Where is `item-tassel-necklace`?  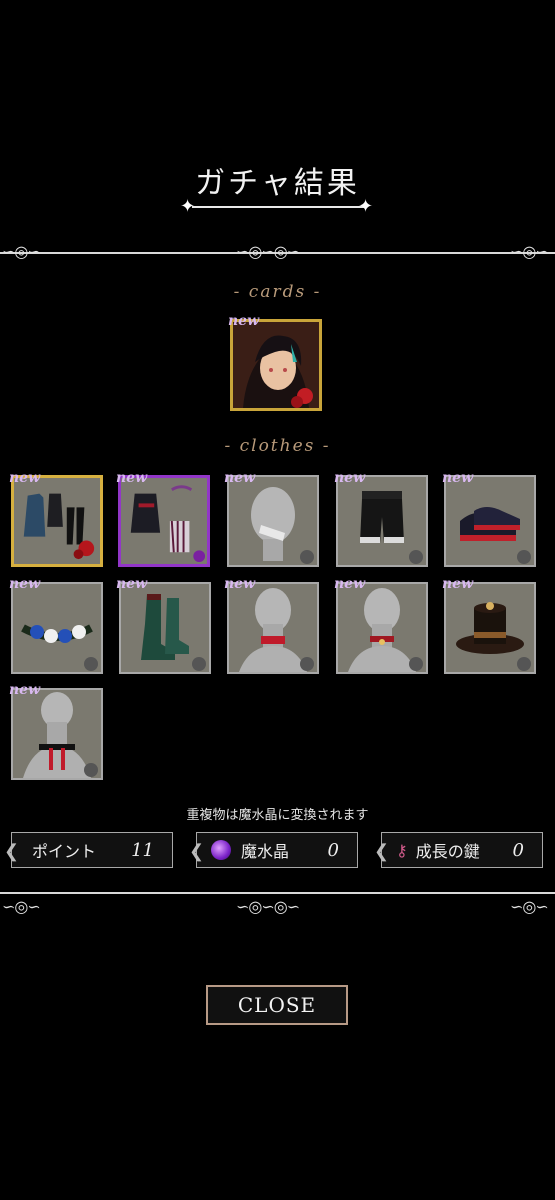 item-tassel-necklace is located at coordinates (57, 734).